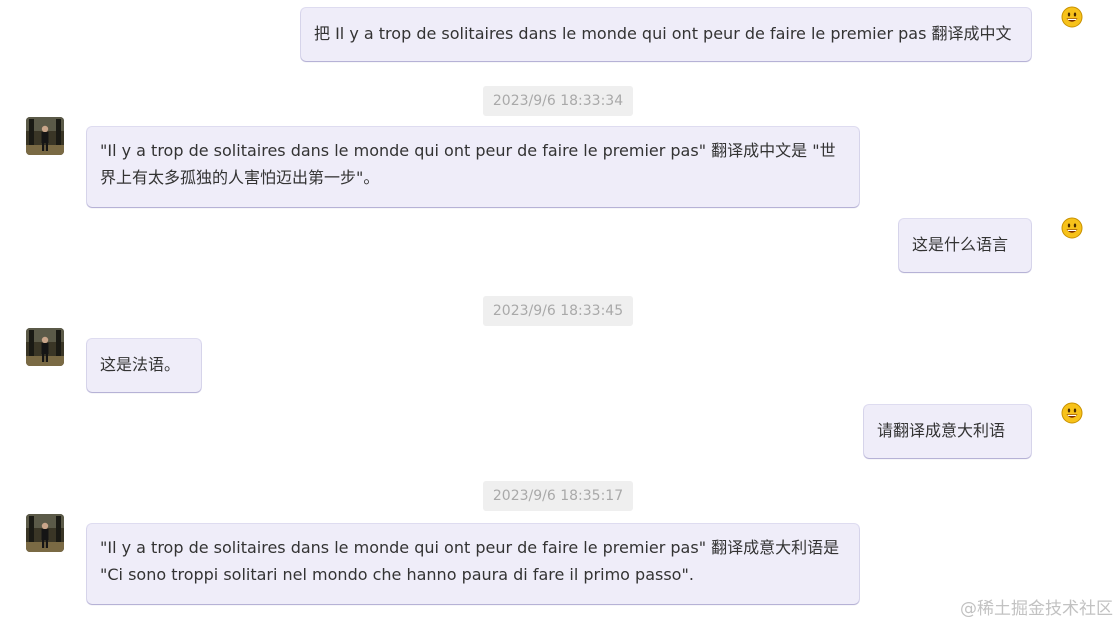 Image resolution: width=1119 pixels, height=623 pixels. I want to click on message-text: 请翻译成意大利语, so click(941, 430).